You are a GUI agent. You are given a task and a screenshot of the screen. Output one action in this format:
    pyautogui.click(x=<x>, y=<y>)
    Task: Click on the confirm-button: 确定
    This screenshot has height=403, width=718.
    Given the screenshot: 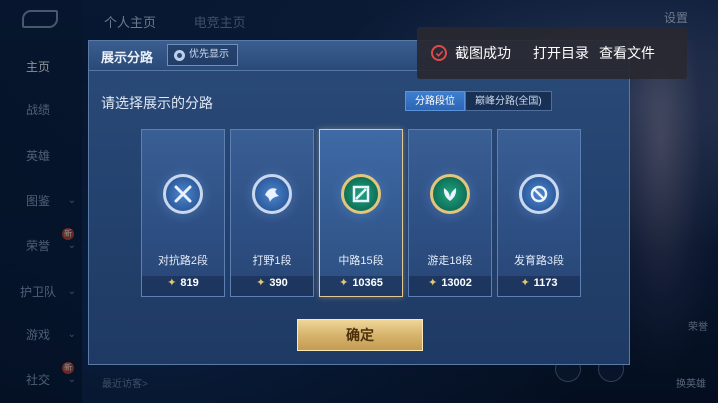 What is the action you would take?
    pyautogui.click(x=360, y=335)
    